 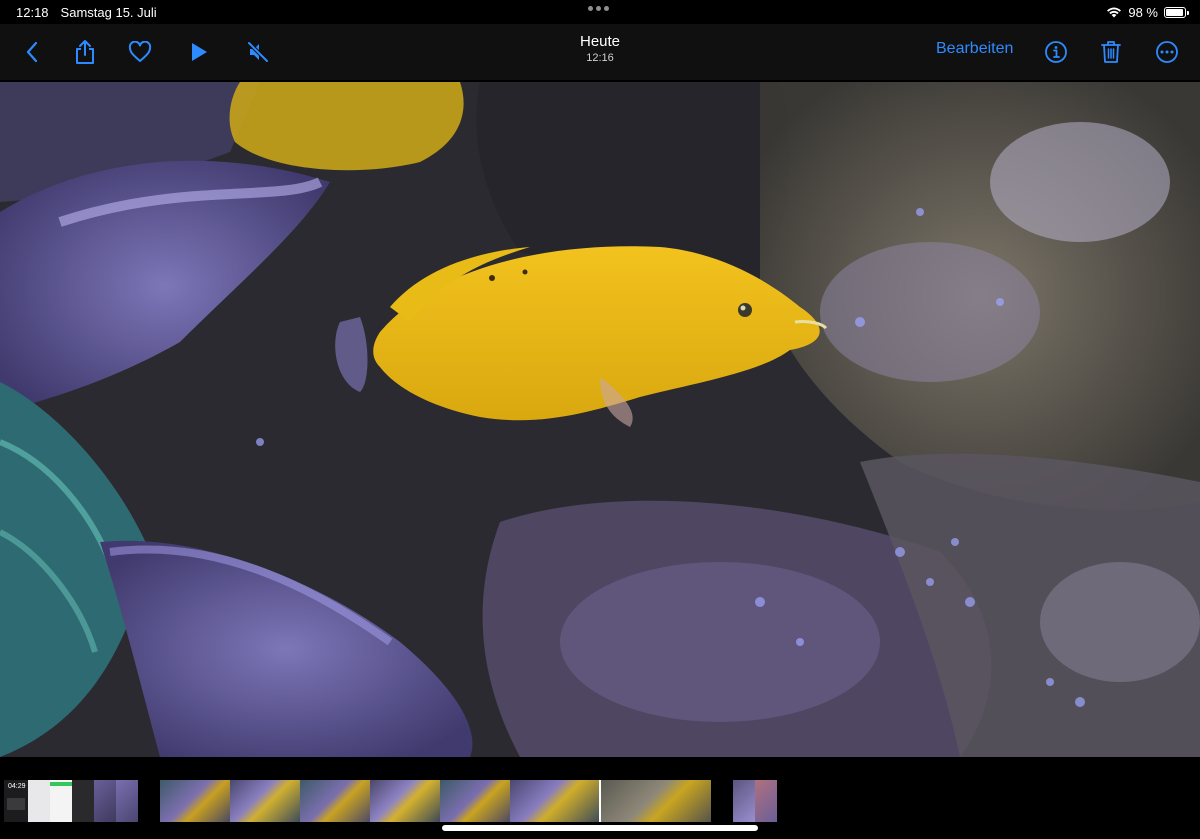 I want to click on photo-toolbar: Heute 12:16 Bearbeiten, so click(x=600, y=52).